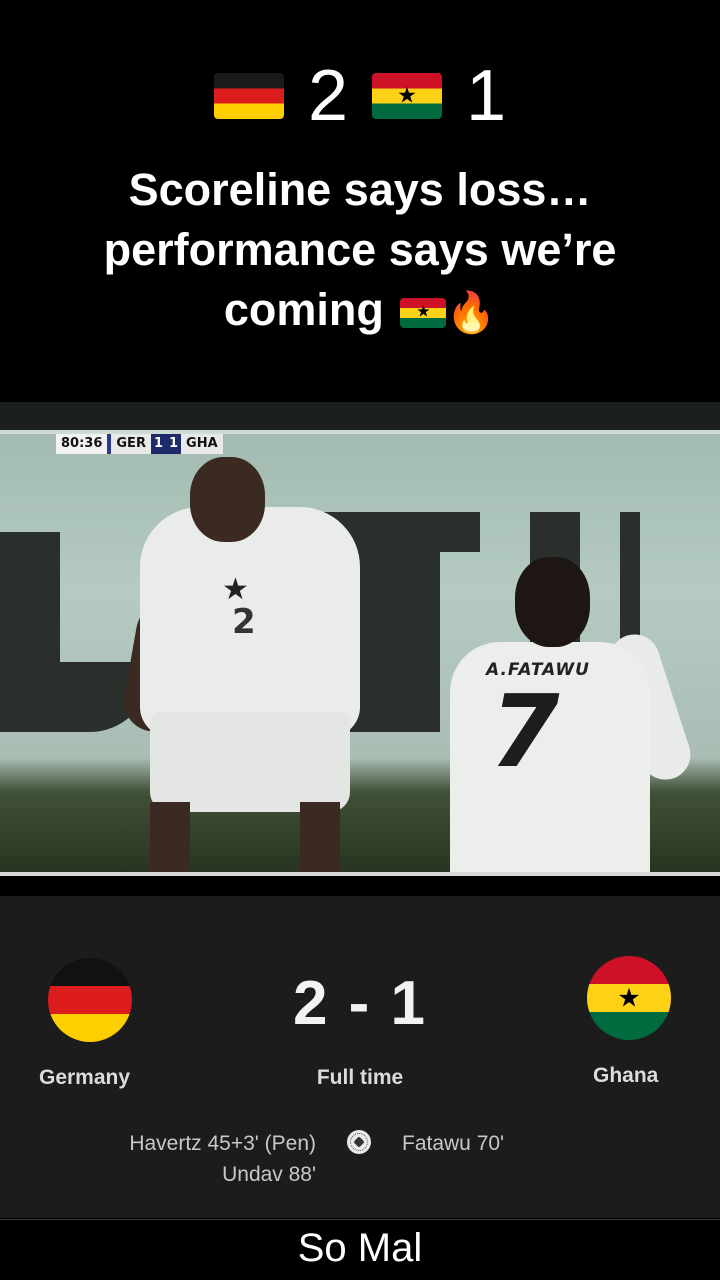  Describe the element at coordinates (248, 96) in the screenshot. I see `germany-flag-icon` at that location.